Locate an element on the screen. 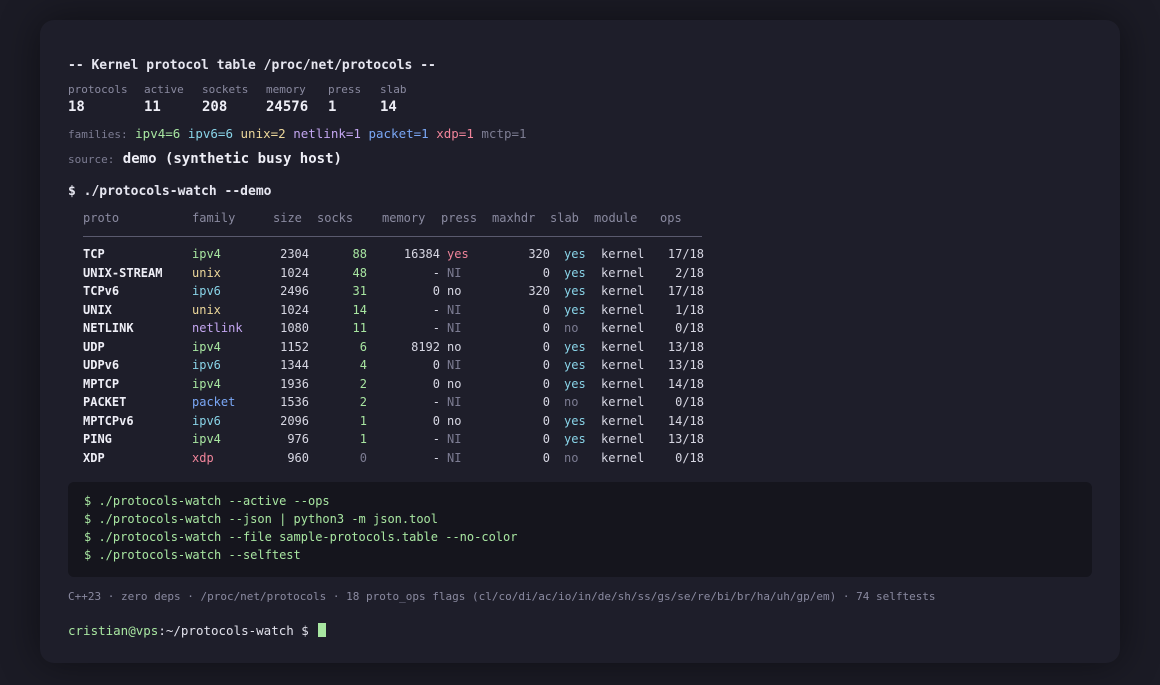 This screenshot has width=1160, height=685. prompt-user-host: cristian@vps is located at coordinates (113, 630).